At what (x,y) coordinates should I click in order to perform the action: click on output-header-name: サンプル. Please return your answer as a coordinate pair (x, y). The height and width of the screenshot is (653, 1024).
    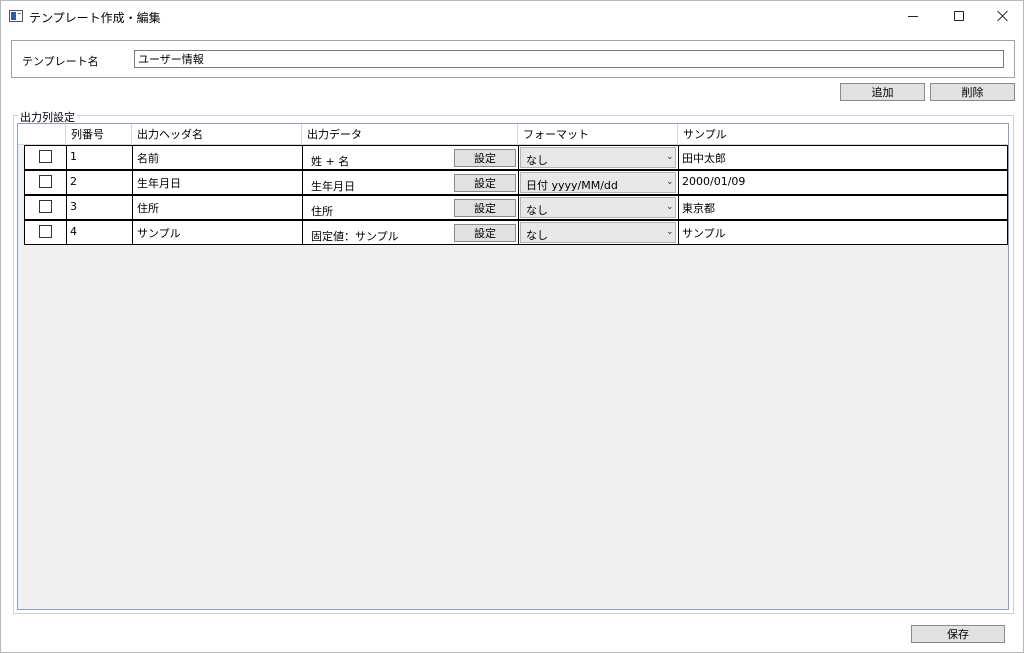
    Looking at the image, I should click on (218, 232).